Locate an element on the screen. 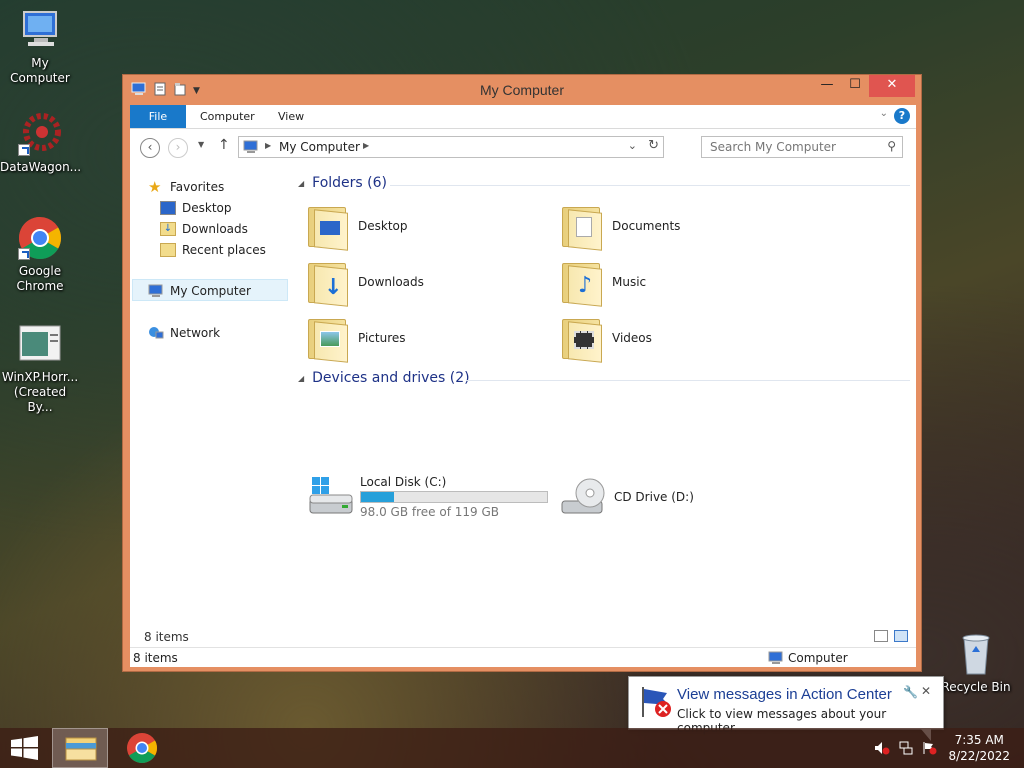  back-button: ‹ is located at coordinates (150, 148).